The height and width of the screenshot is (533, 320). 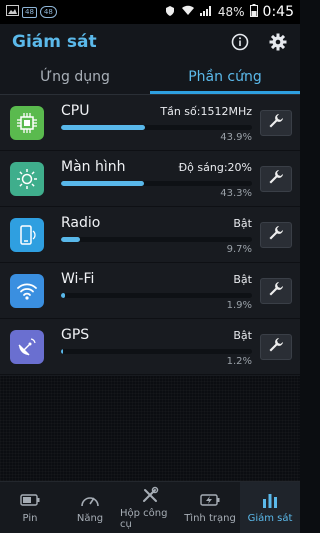 I want to click on tab-applications: Ứng dụng, so click(x=75, y=77).